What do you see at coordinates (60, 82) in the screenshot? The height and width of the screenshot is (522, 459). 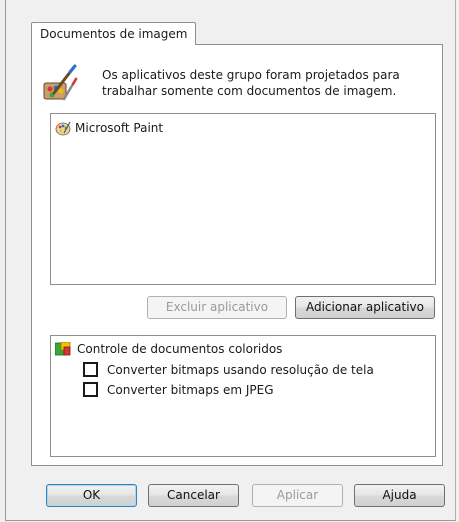 I see `paint-tools-icon` at bounding box center [60, 82].